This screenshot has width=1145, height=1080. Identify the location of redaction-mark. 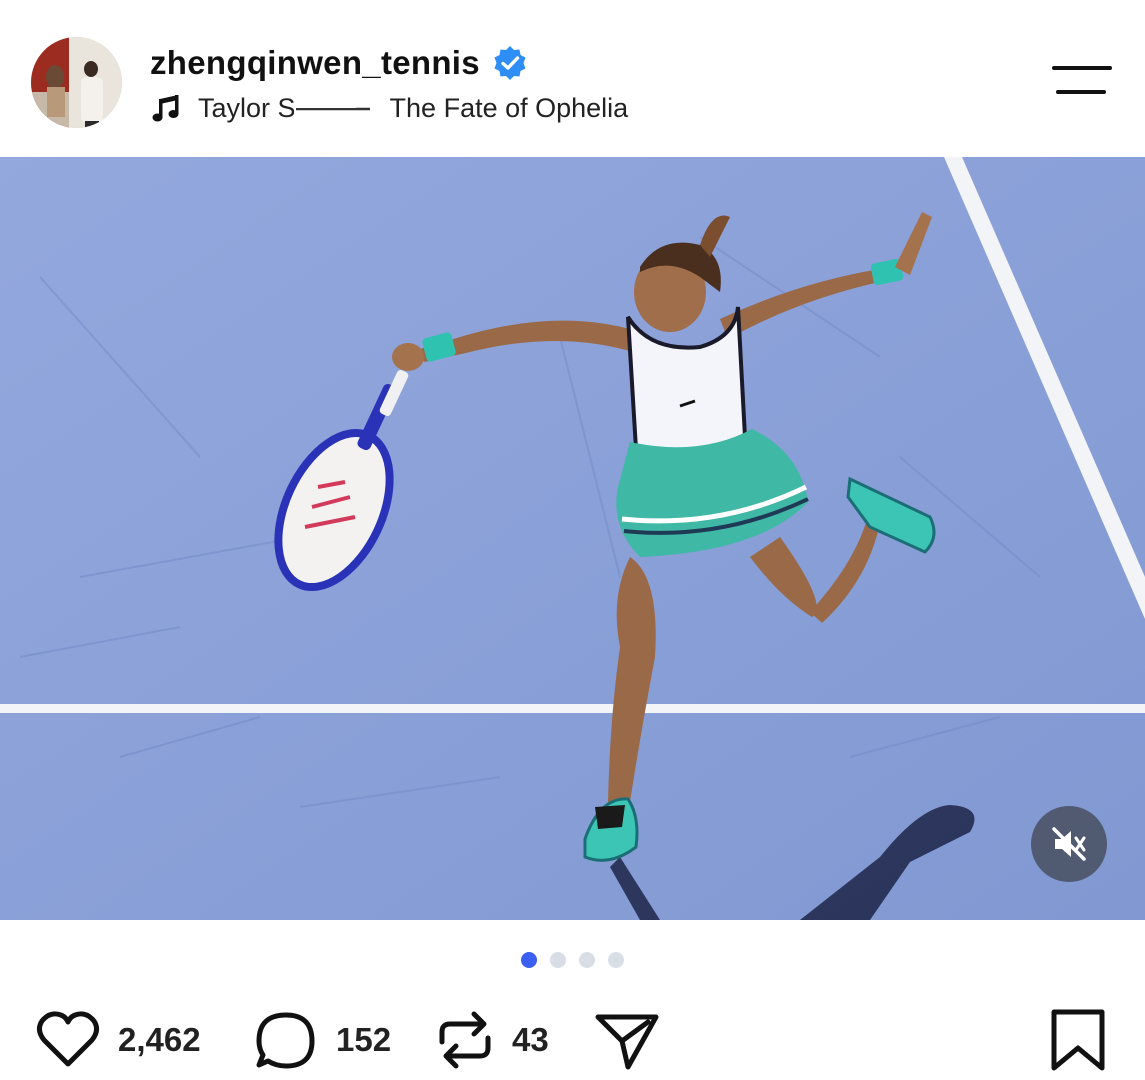
(334, 108).